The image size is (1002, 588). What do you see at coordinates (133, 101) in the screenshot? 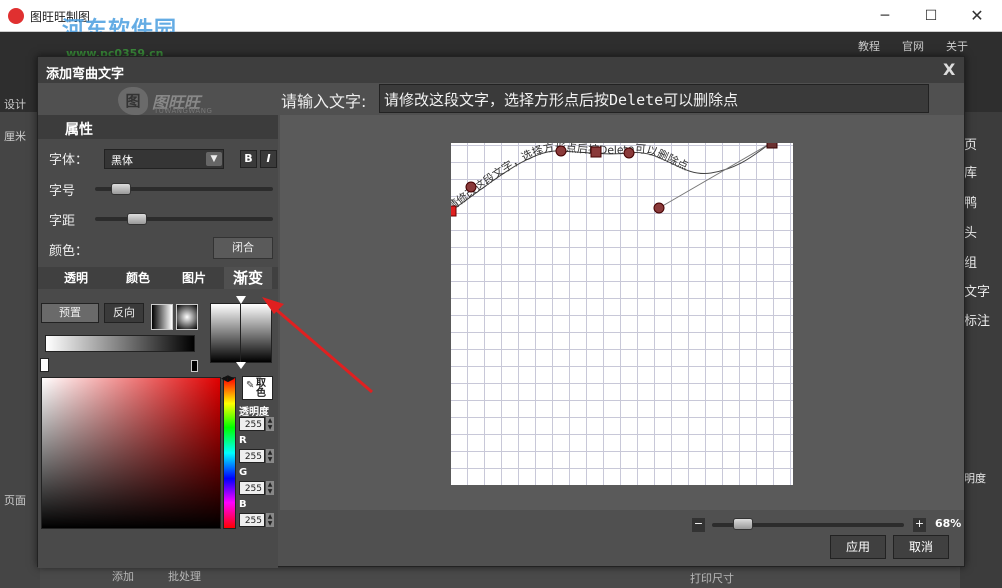
I see `logo-mark: 图` at bounding box center [133, 101].